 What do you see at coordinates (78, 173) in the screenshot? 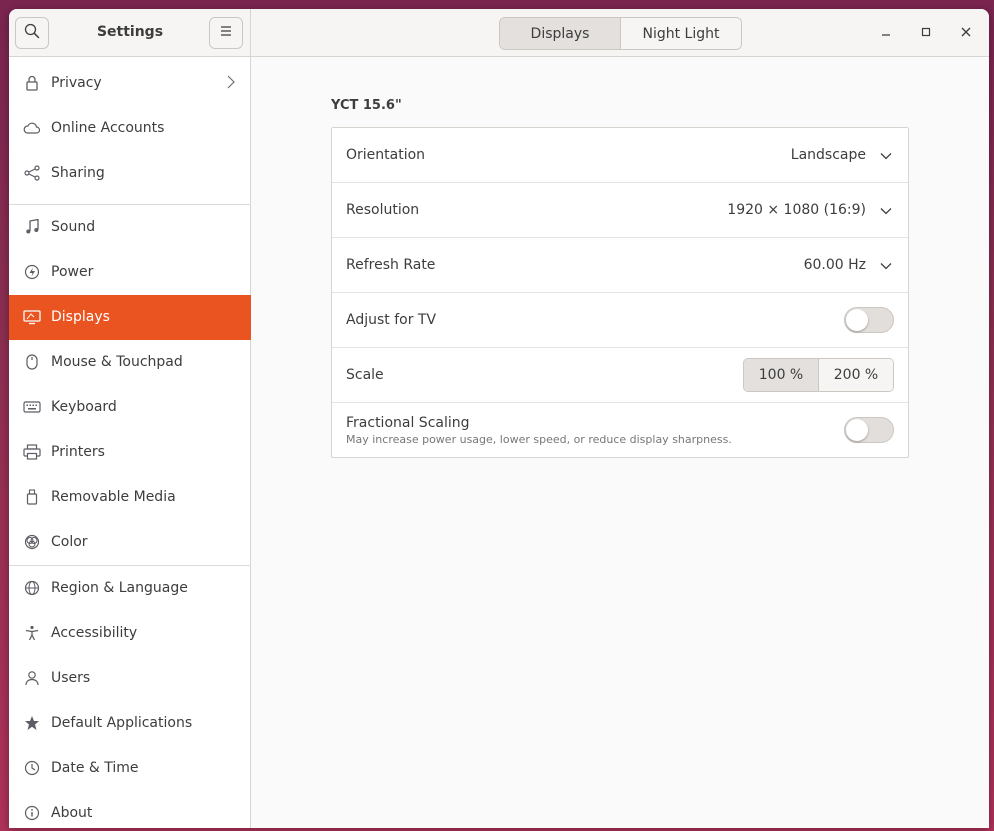
I see `sidebar-item-label: Sharing` at bounding box center [78, 173].